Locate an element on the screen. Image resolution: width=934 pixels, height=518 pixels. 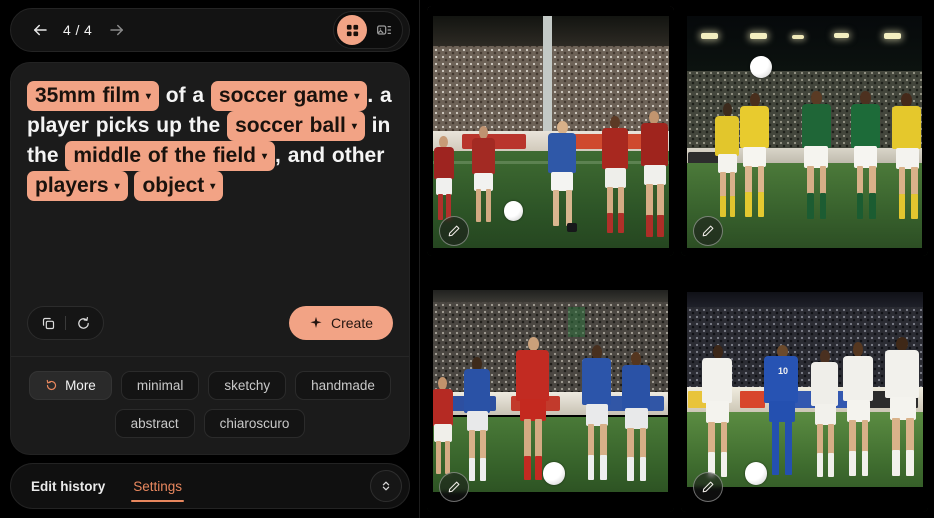
style-chip-abstract: abstract is located at coordinates (154, 423).